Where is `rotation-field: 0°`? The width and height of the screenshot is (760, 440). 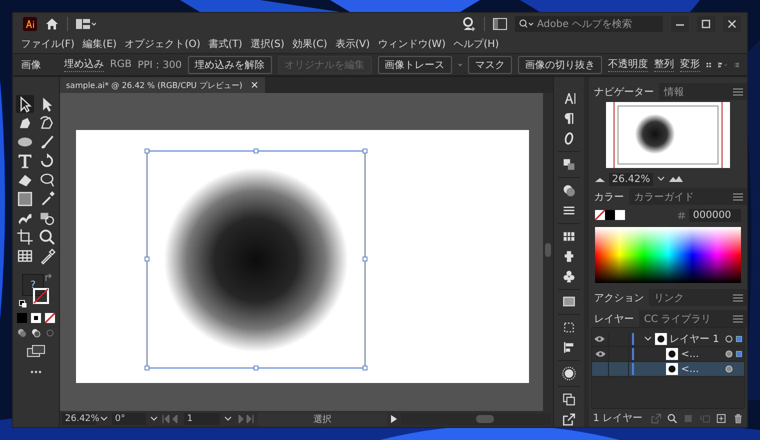 rotation-field: 0° is located at coordinates (129, 419).